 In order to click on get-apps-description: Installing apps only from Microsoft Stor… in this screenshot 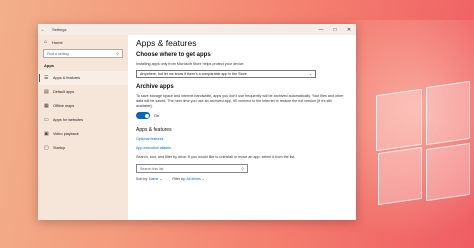, I will do `click(190, 64)`.